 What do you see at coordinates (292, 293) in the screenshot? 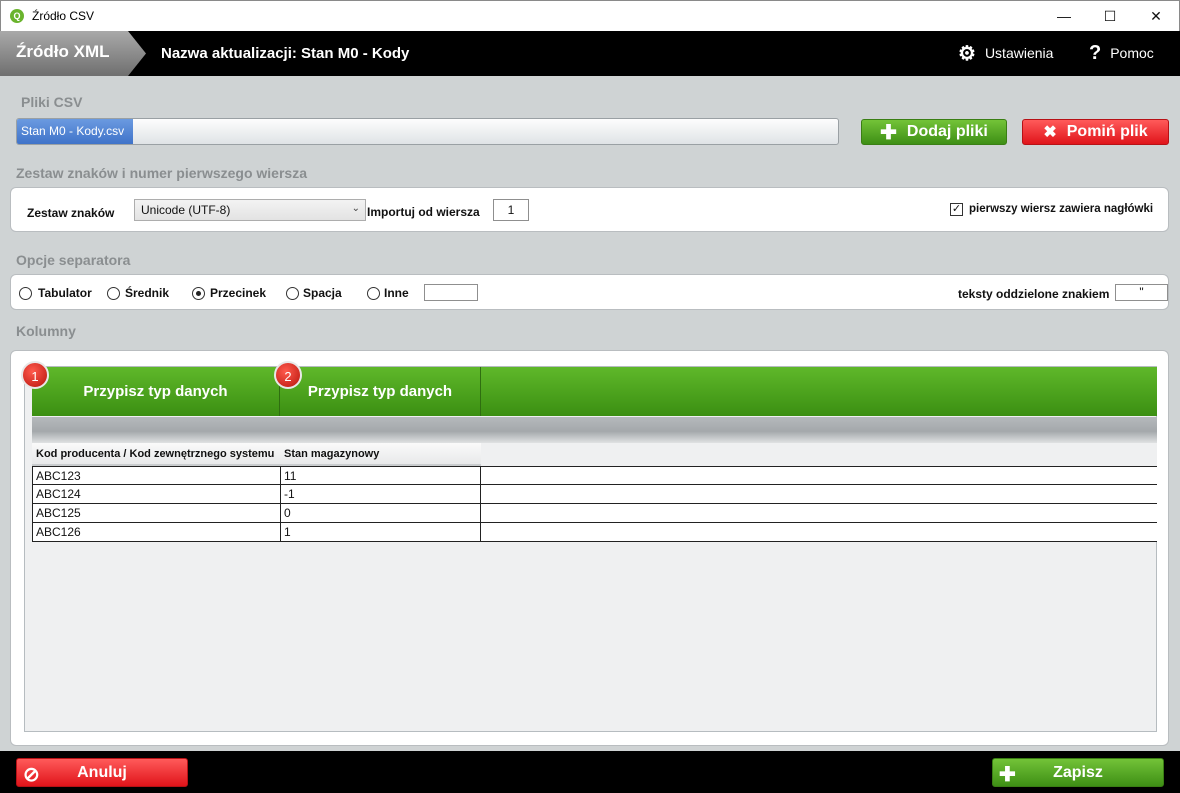
I see `radio-space` at bounding box center [292, 293].